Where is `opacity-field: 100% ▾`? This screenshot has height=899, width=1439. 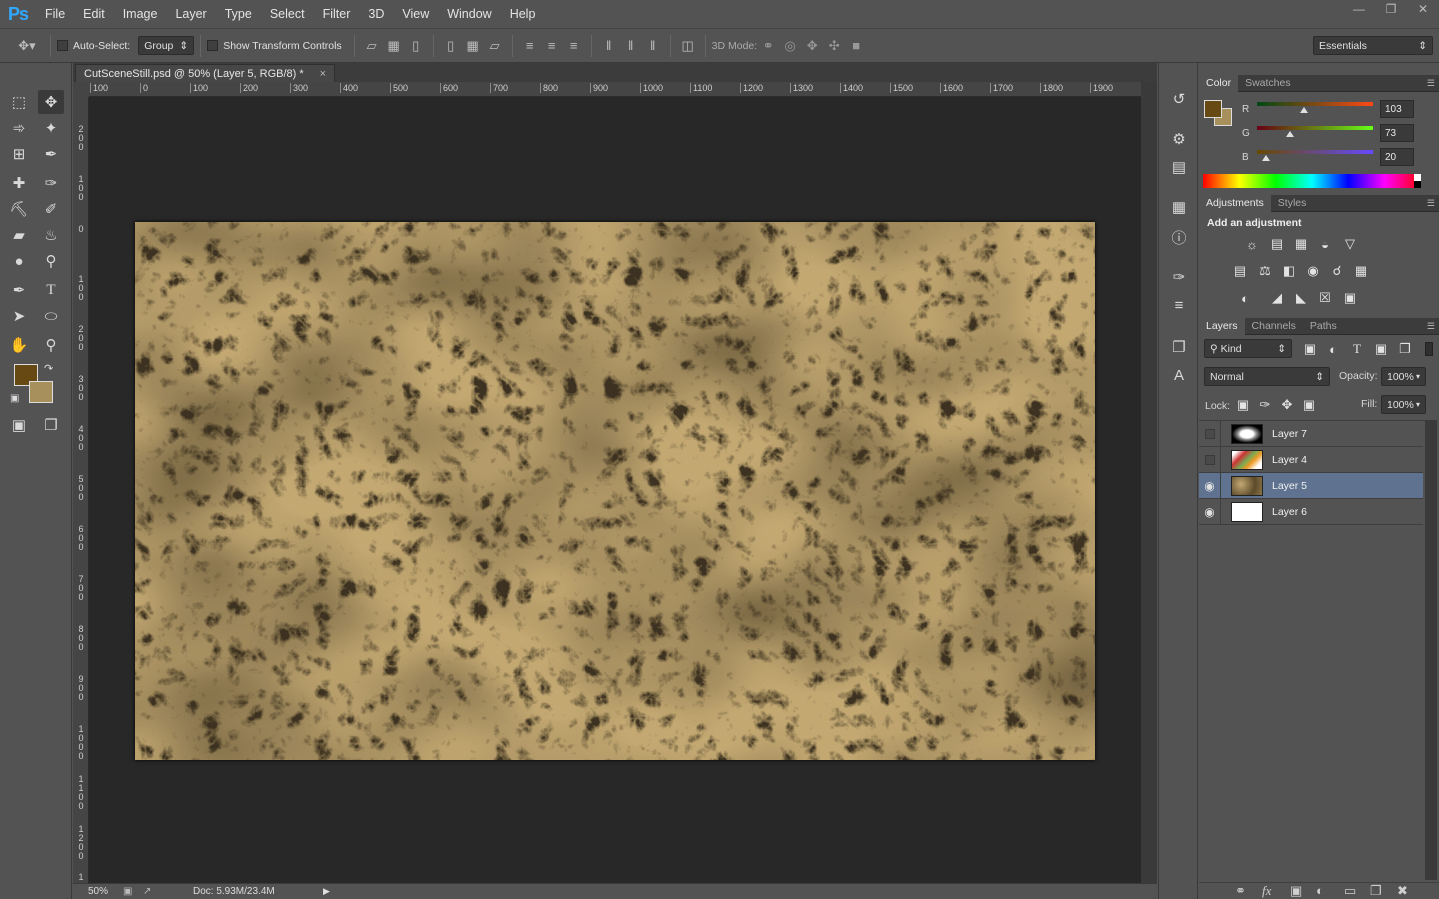
opacity-field: 100% ▾ is located at coordinates (1403, 376).